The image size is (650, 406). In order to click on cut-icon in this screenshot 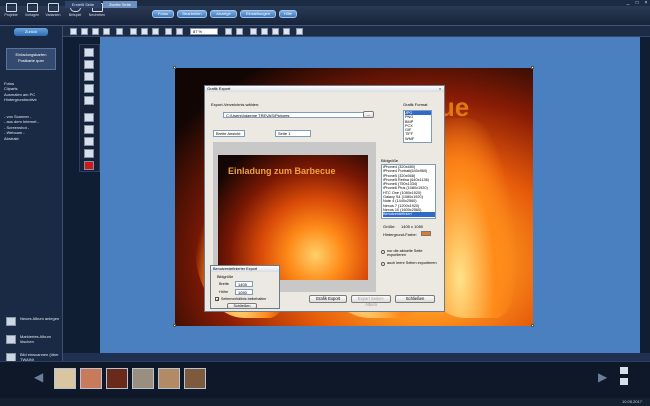, I will do `click(133, 31)`.